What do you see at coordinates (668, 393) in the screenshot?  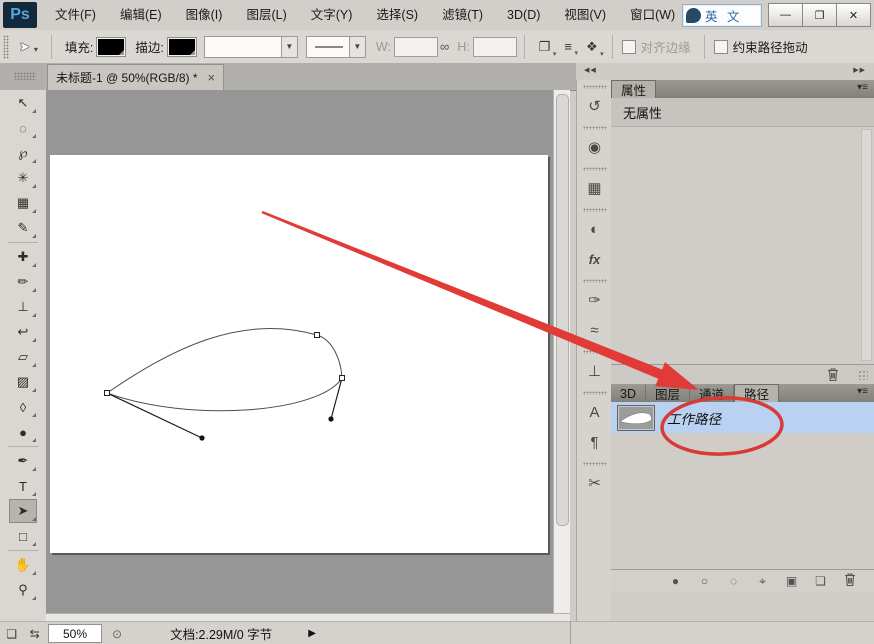 I see `tab-layers: 图层` at bounding box center [668, 393].